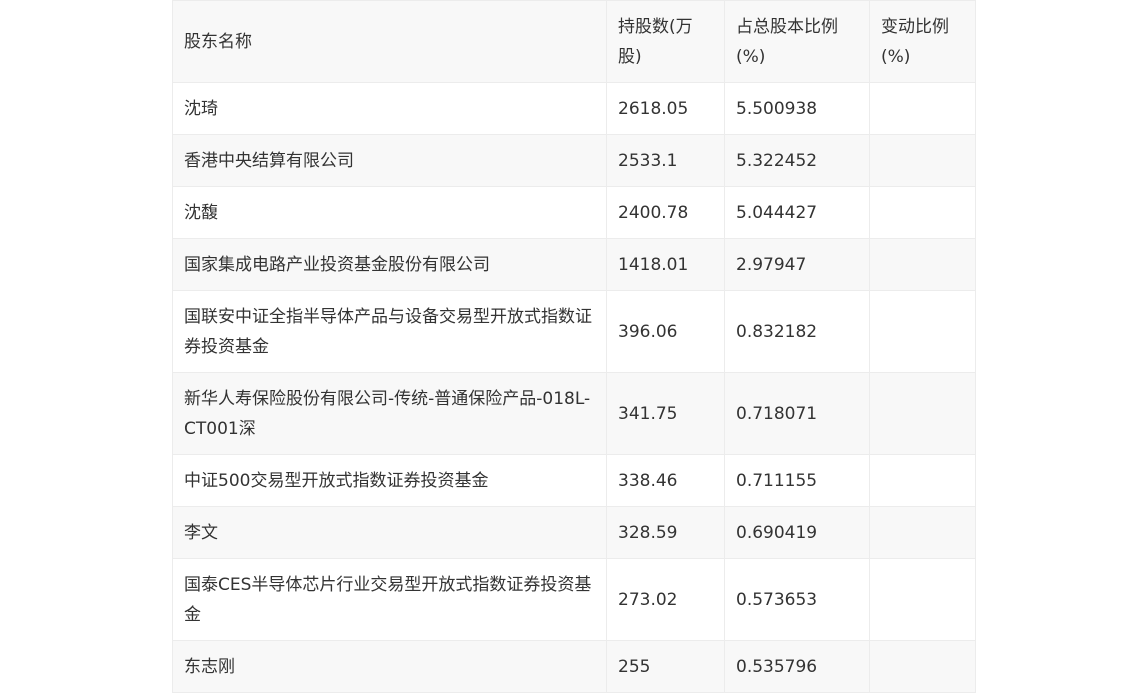  Describe the element at coordinates (797, 212) in the screenshot. I see `cell-ratio: 5.044427` at that location.